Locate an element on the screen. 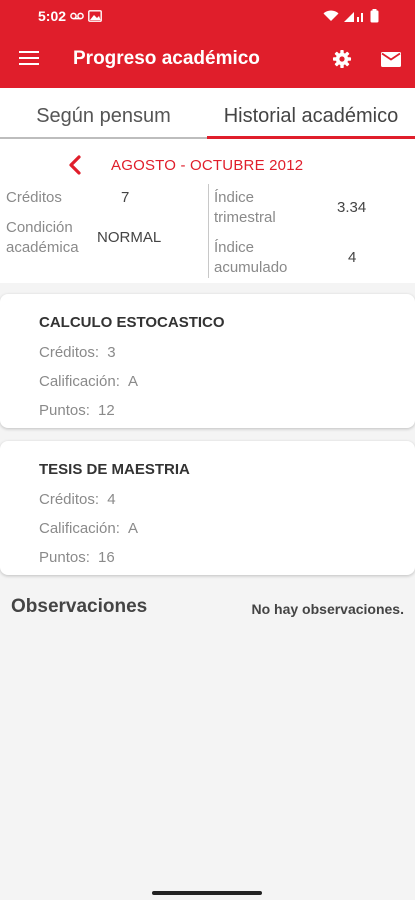  settings-button is located at coordinates (342, 59).